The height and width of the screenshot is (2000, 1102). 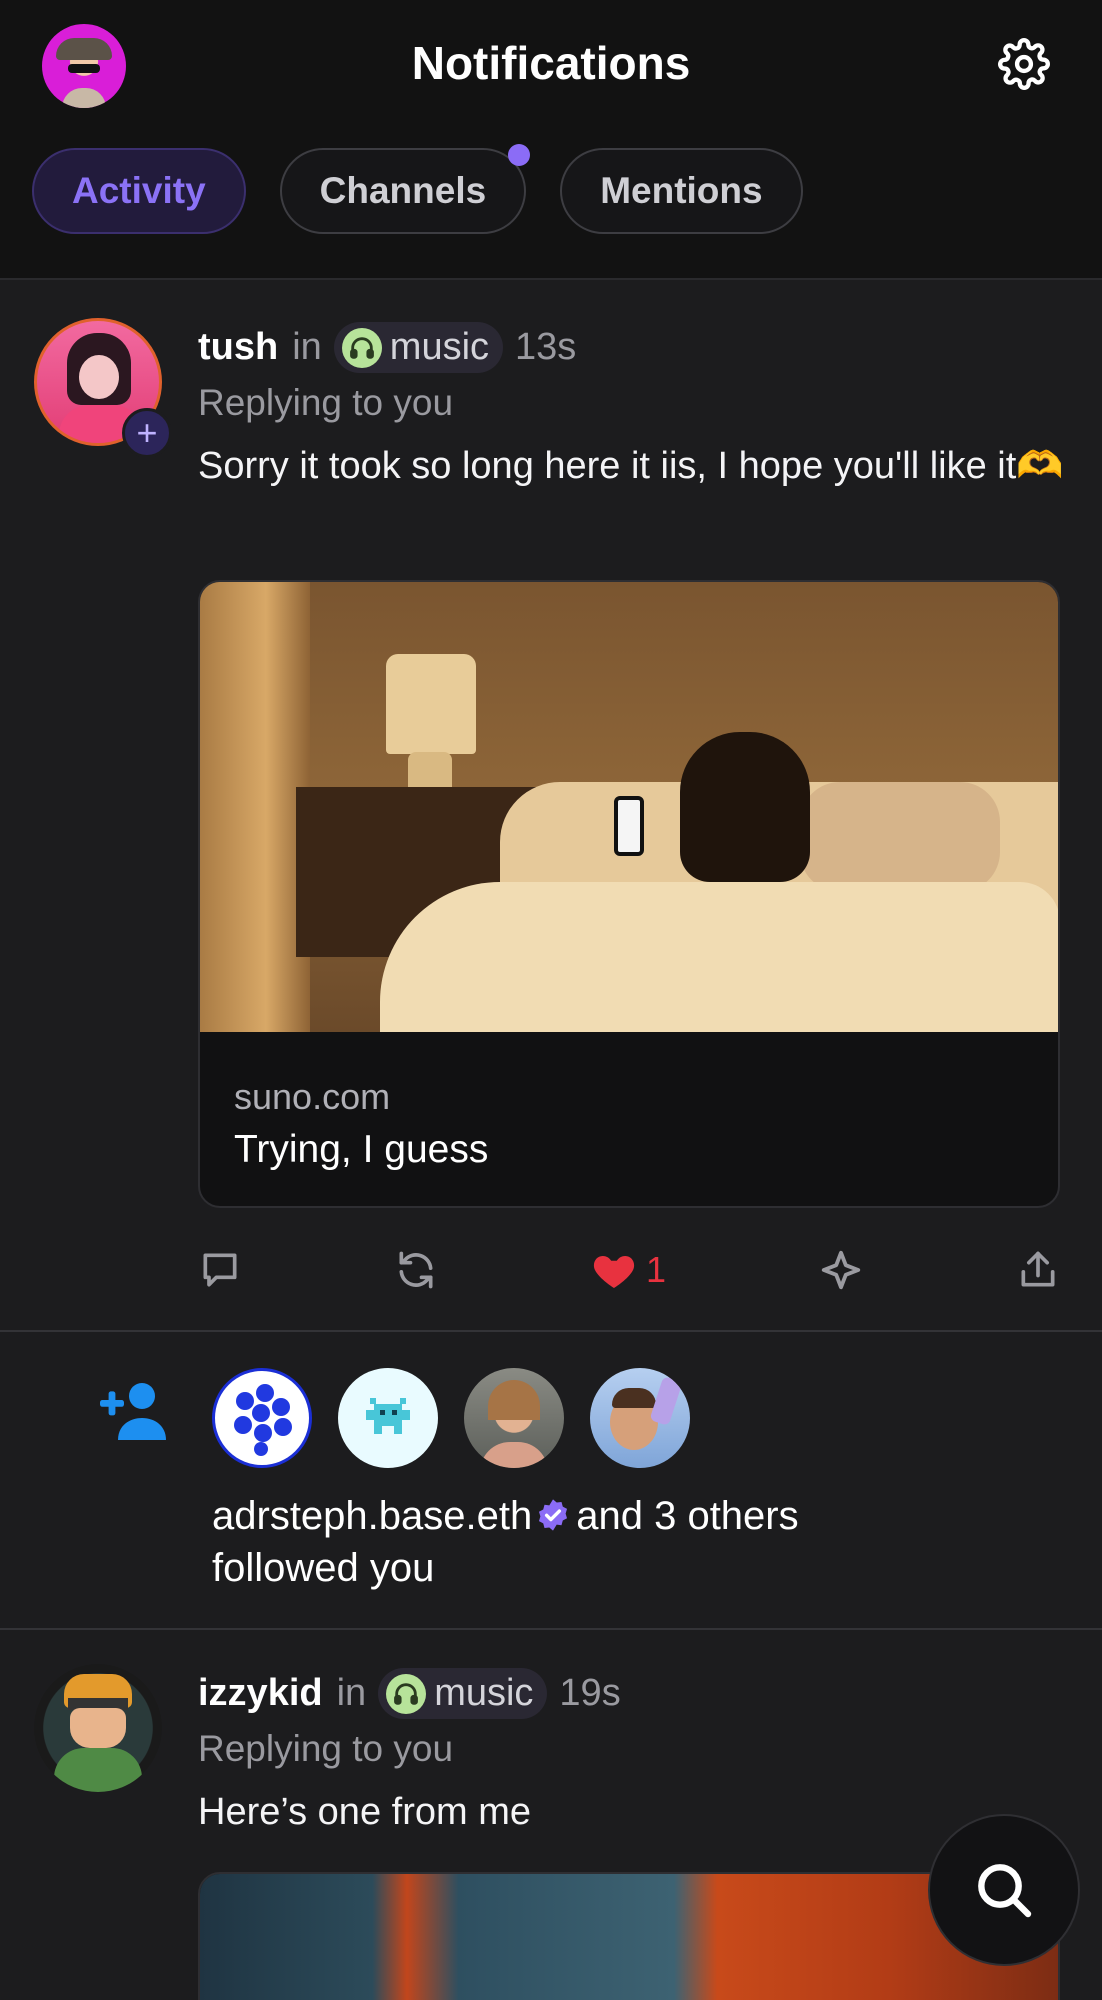 What do you see at coordinates (364, 1812) in the screenshot?
I see `post-text: Here’s one from me` at bounding box center [364, 1812].